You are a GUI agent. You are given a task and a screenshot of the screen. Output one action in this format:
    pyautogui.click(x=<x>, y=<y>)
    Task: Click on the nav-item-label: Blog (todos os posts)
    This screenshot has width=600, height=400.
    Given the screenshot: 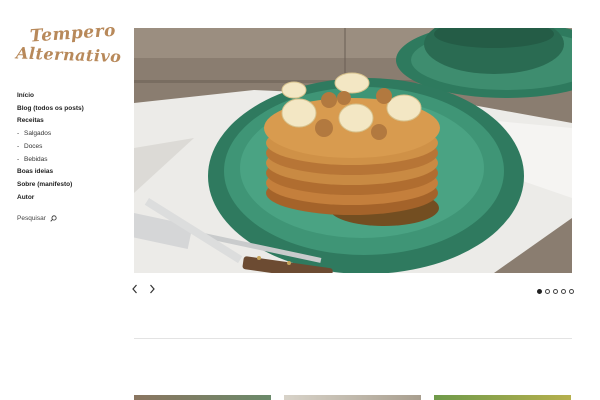 What is the action you would take?
    pyautogui.click(x=50, y=108)
    